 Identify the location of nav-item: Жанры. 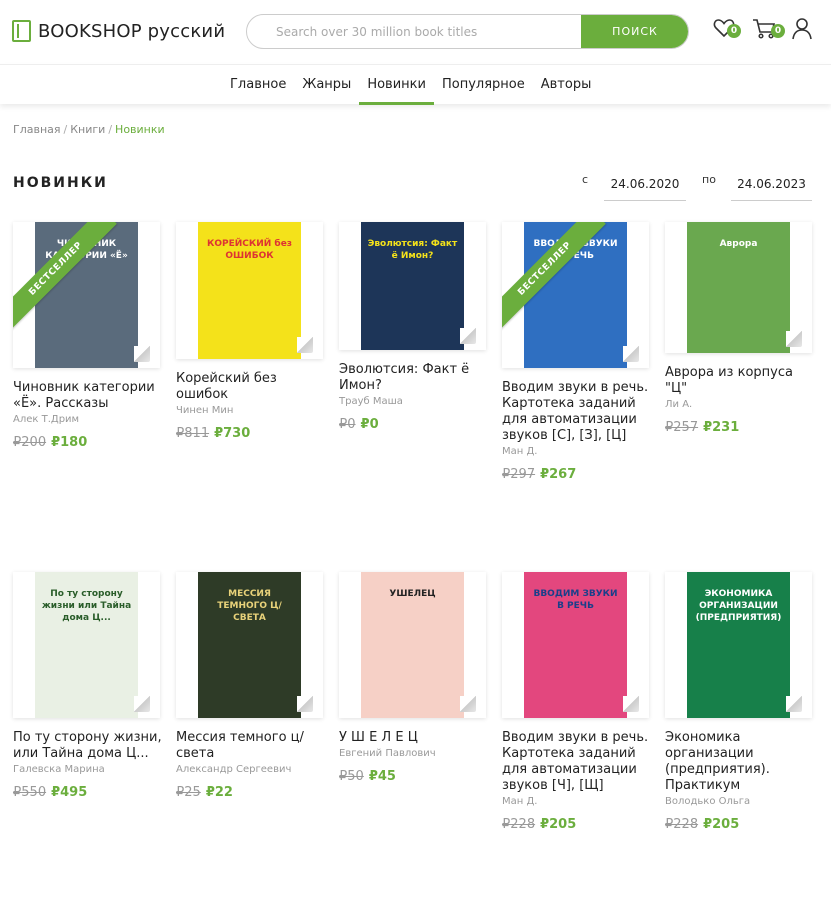
(326, 85).